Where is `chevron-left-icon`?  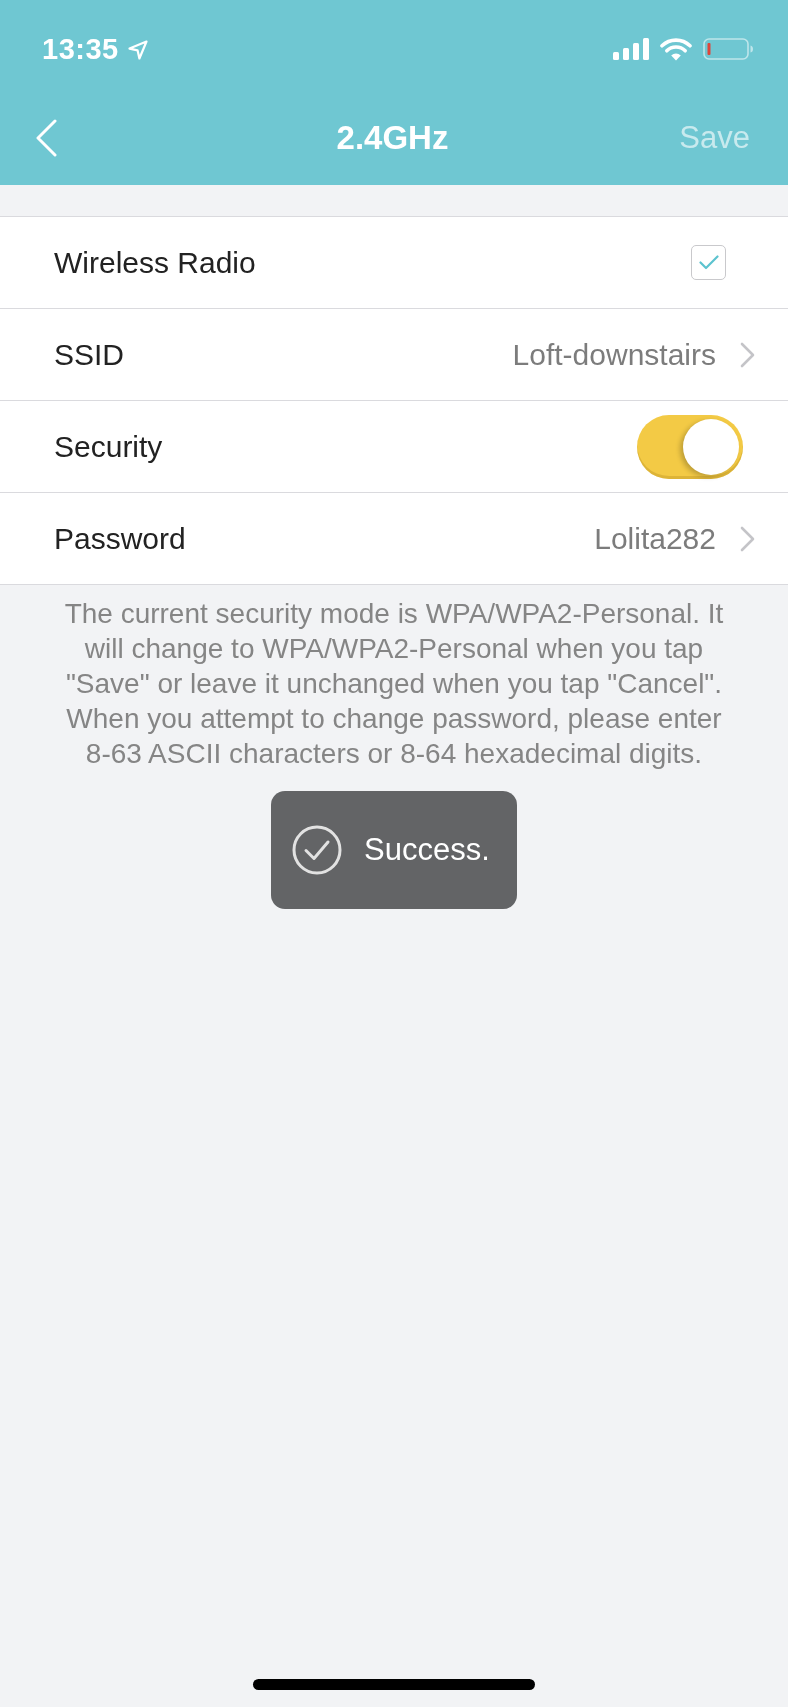 chevron-left-icon is located at coordinates (46, 137).